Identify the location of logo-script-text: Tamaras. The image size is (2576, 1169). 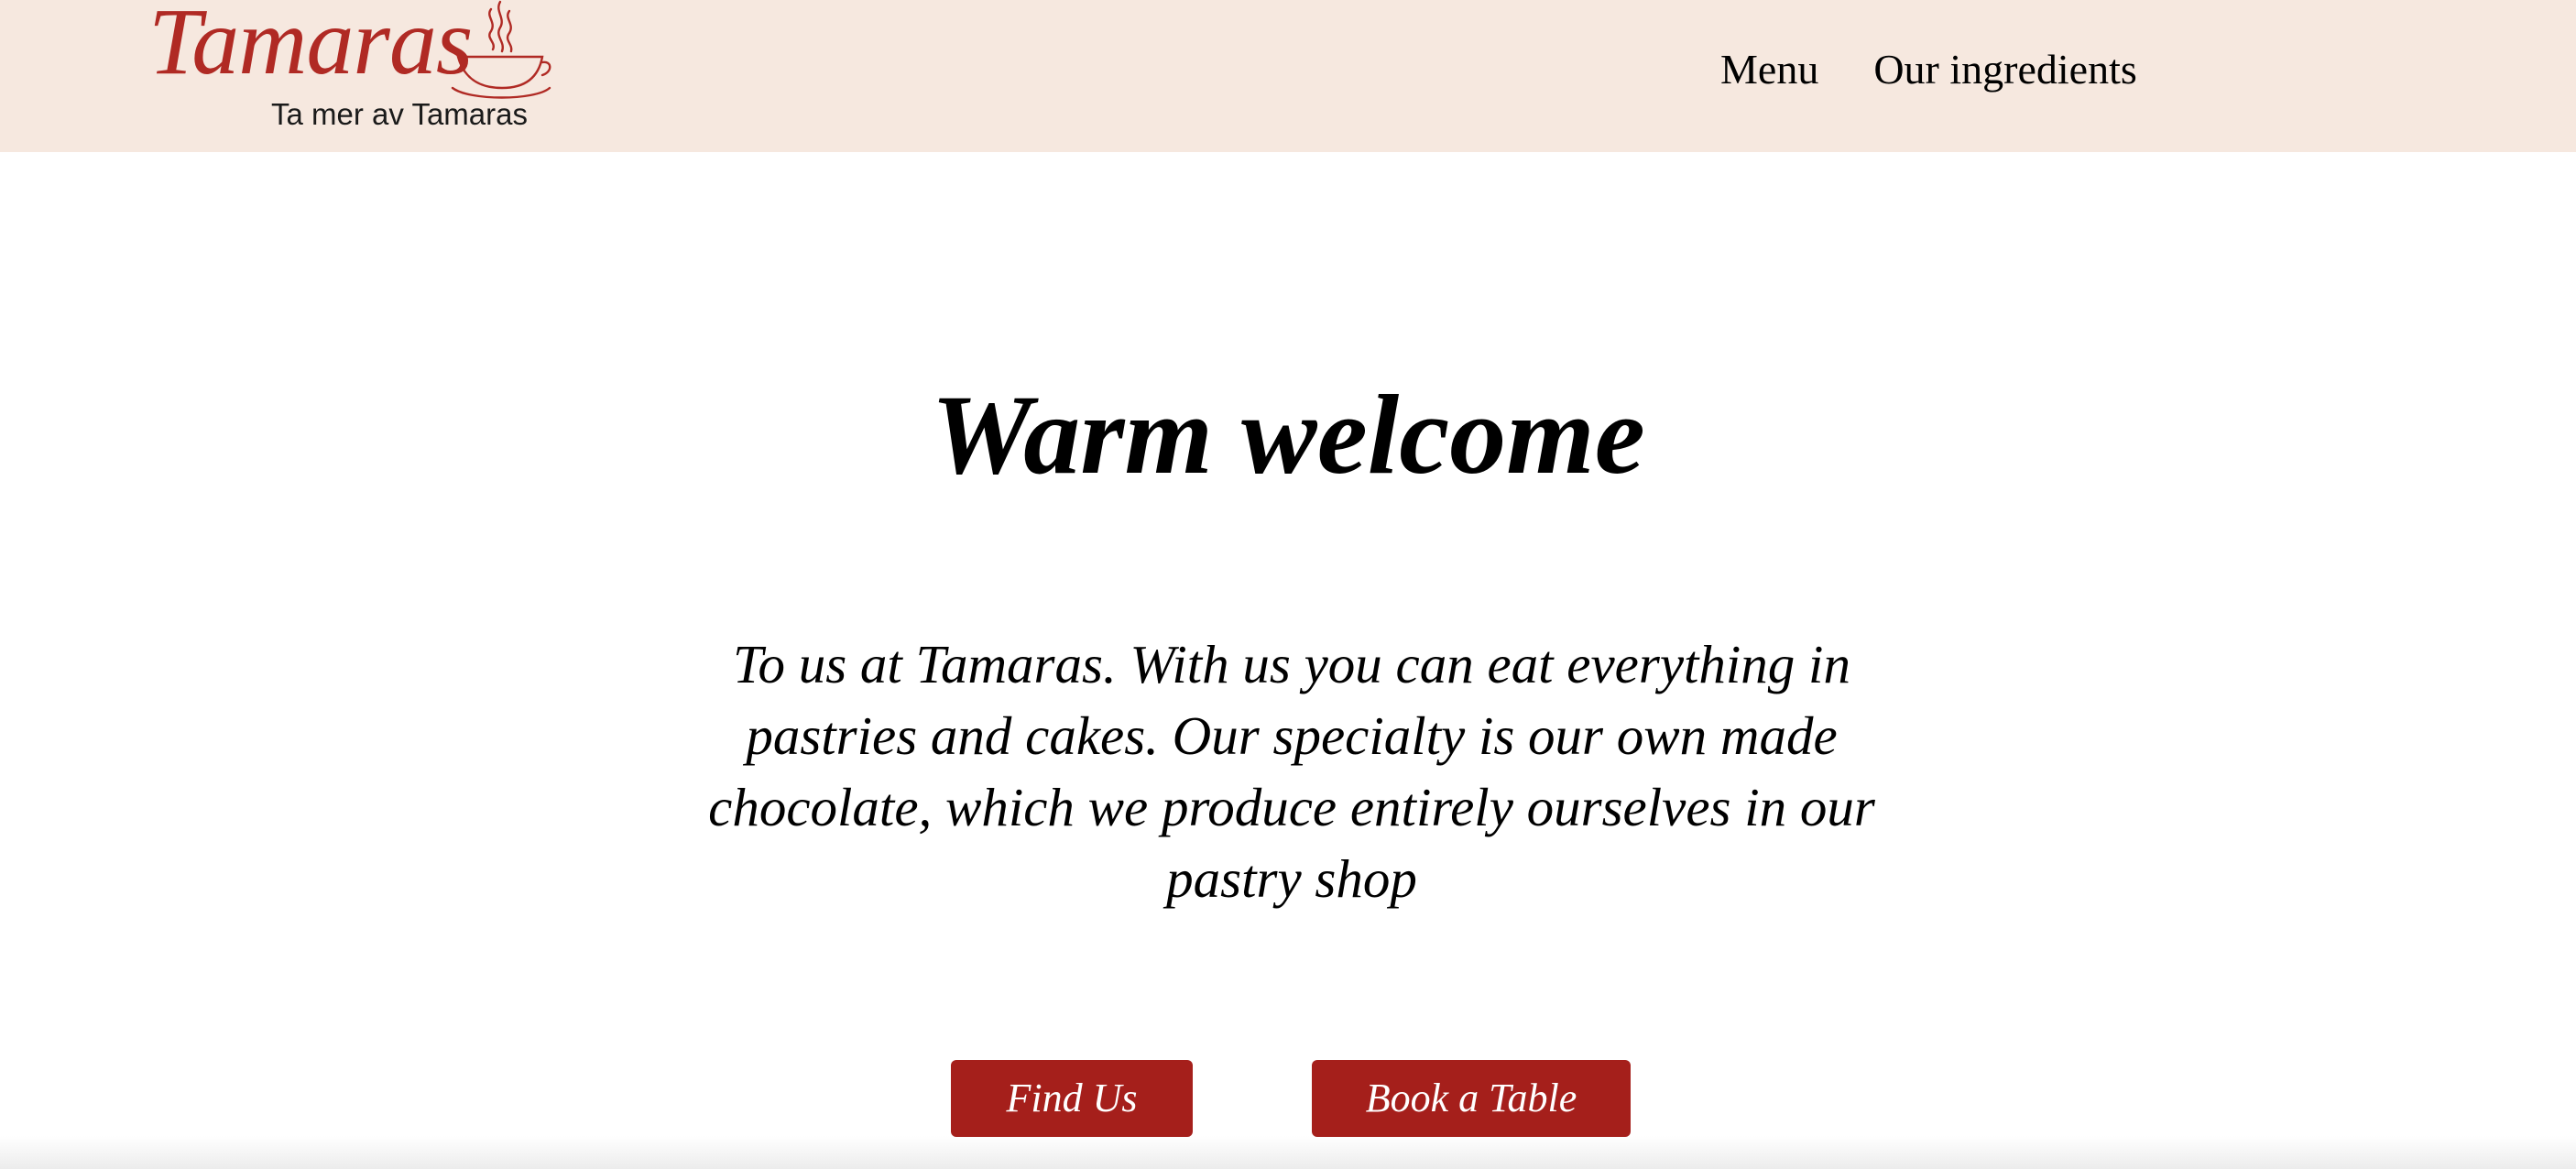
(311, 47).